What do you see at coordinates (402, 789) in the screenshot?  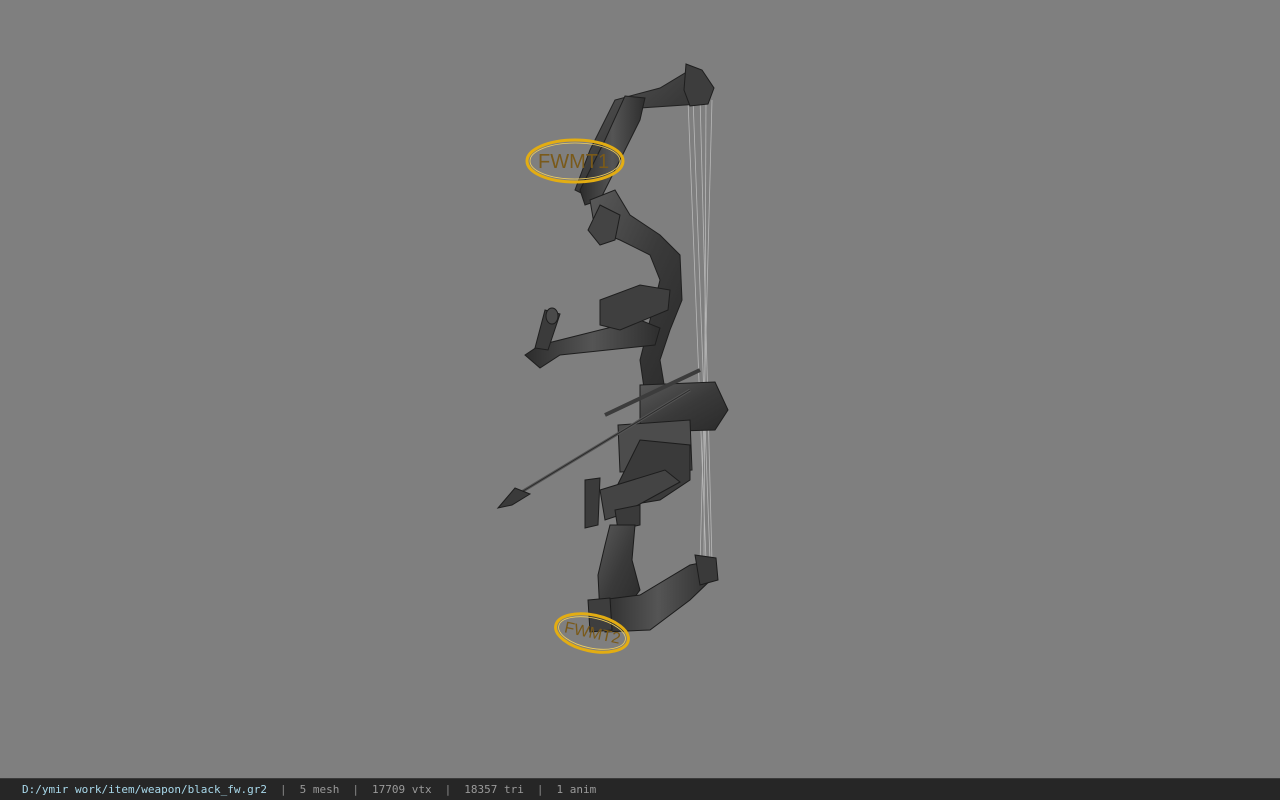 I see `vertex-count: 17709 vtx` at bounding box center [402, 789].